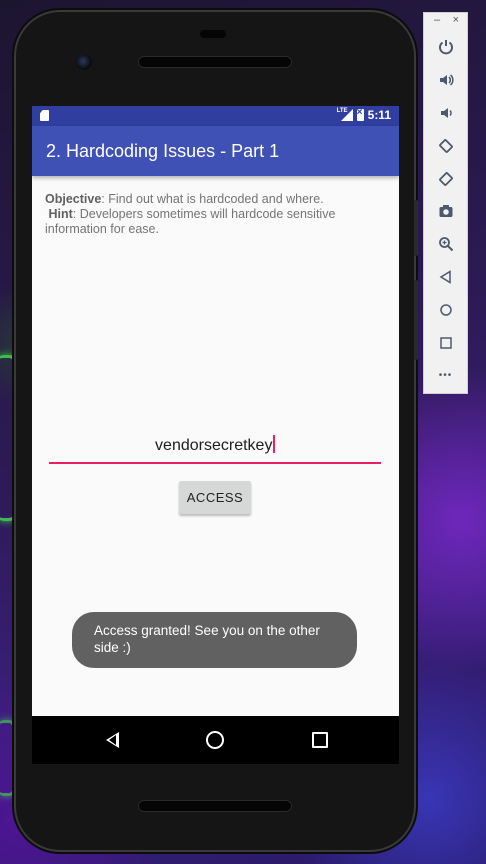  I want to click on emulator-toolbar: – × •••, so click(445, 203).